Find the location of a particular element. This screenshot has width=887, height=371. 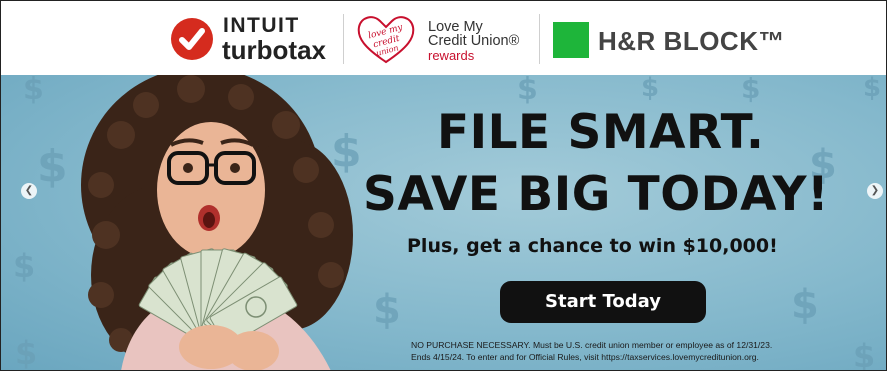

lmcu-rewards: rewards is located at coordinates (451, 55).